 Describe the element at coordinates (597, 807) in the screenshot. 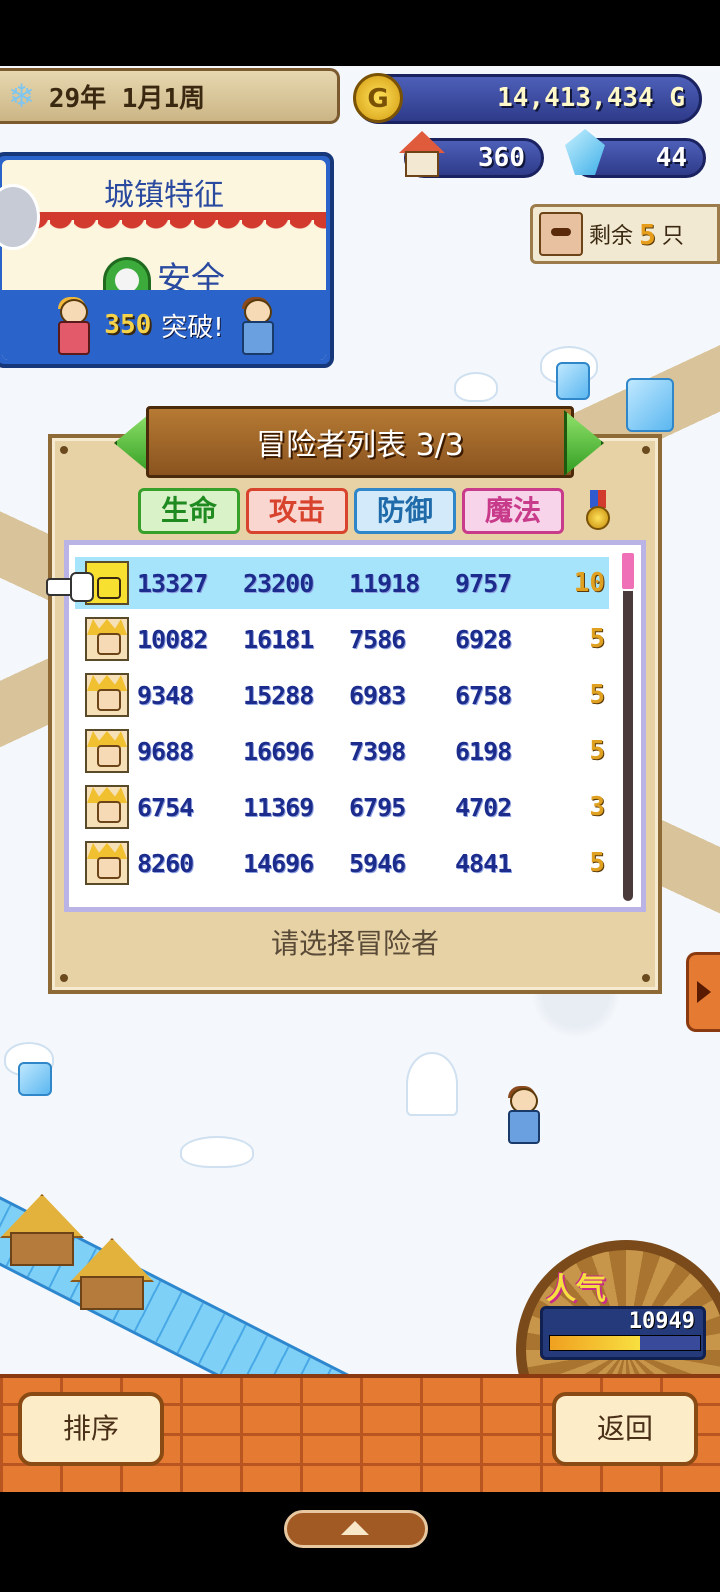

I see `rank-value: 3` at that location.